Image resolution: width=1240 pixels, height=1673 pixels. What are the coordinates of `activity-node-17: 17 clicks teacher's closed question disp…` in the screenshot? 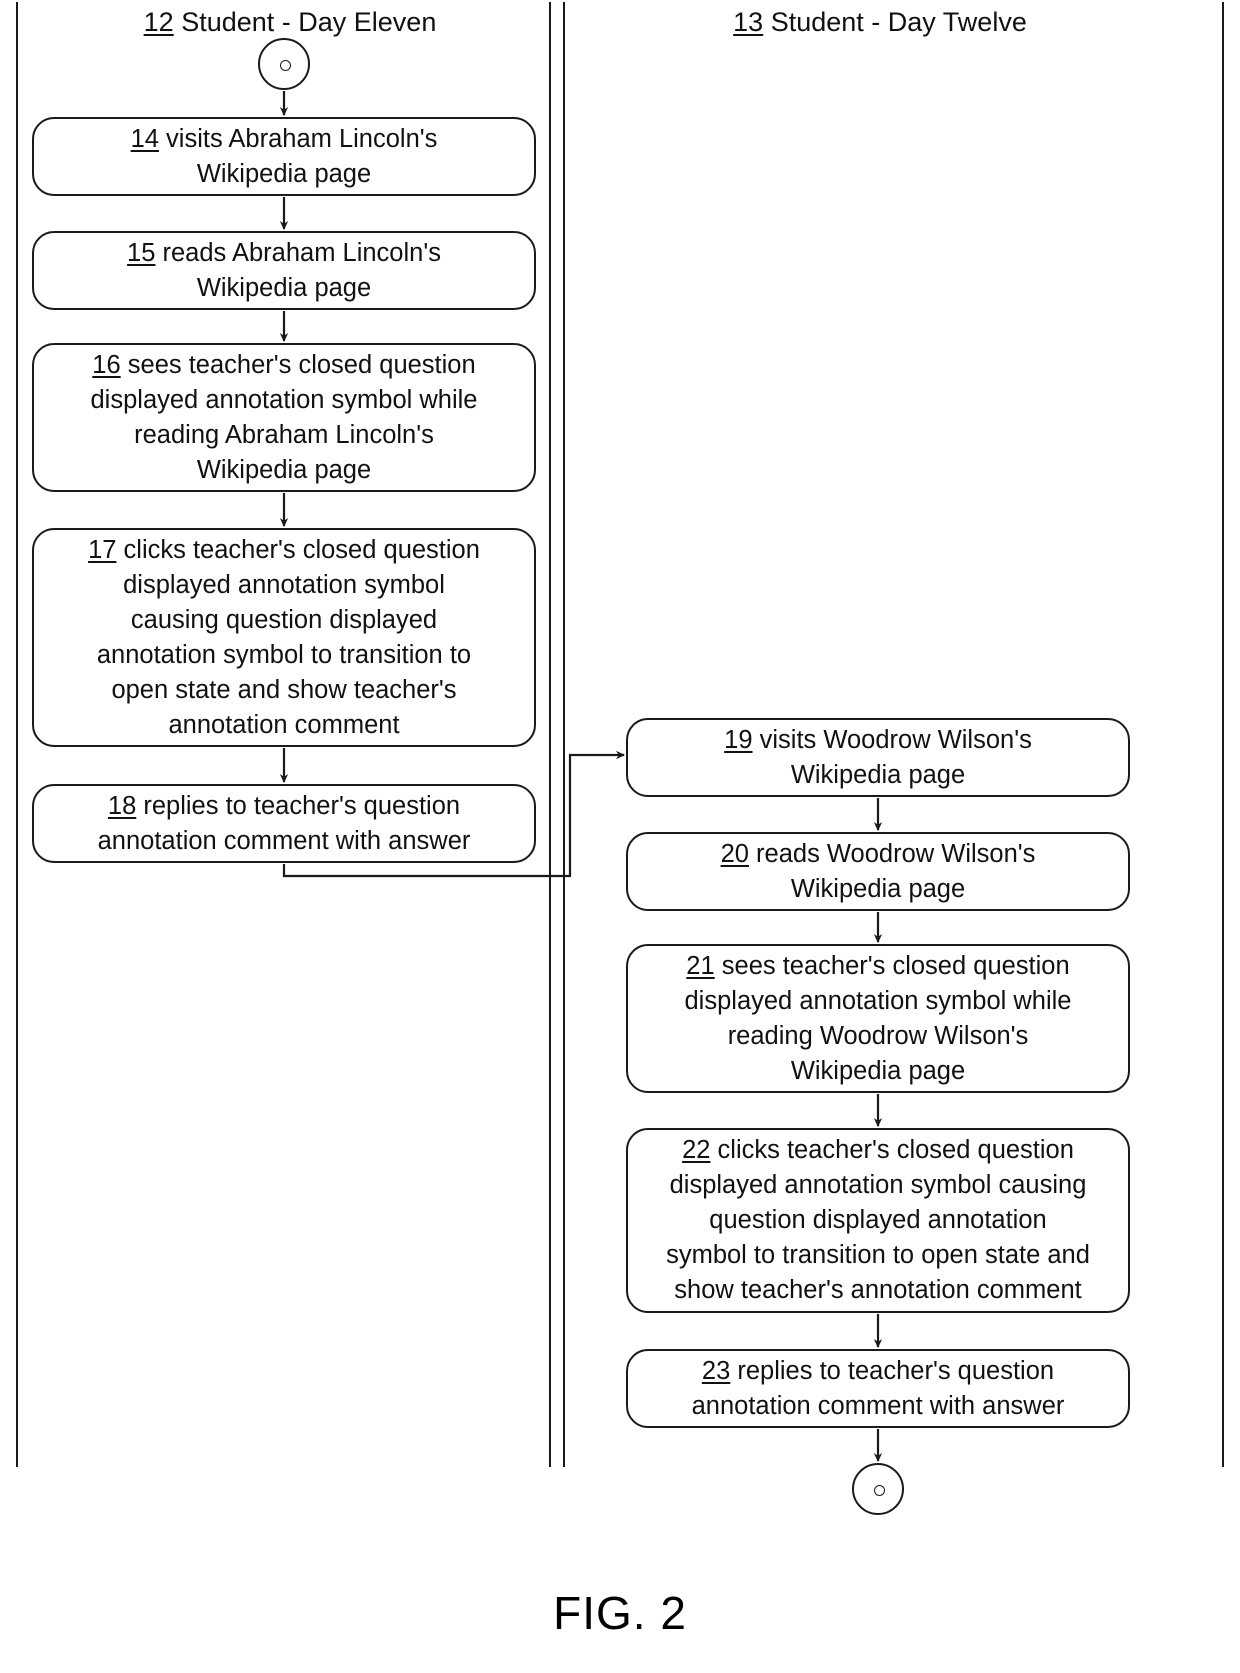 It's located at (284, 637).